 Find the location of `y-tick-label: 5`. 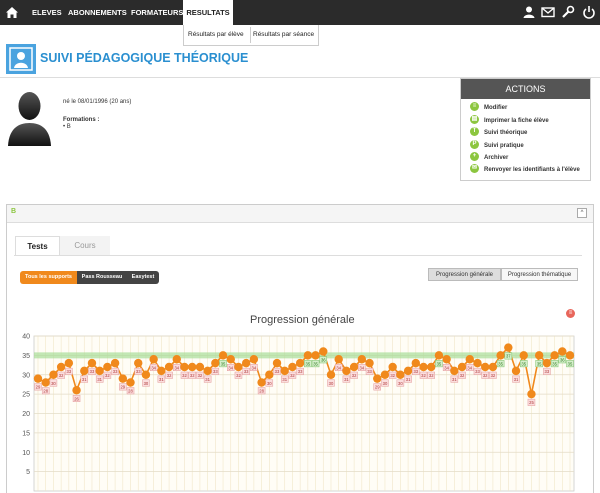

y-tick-label: 5 is located at coordinates (28, 472).